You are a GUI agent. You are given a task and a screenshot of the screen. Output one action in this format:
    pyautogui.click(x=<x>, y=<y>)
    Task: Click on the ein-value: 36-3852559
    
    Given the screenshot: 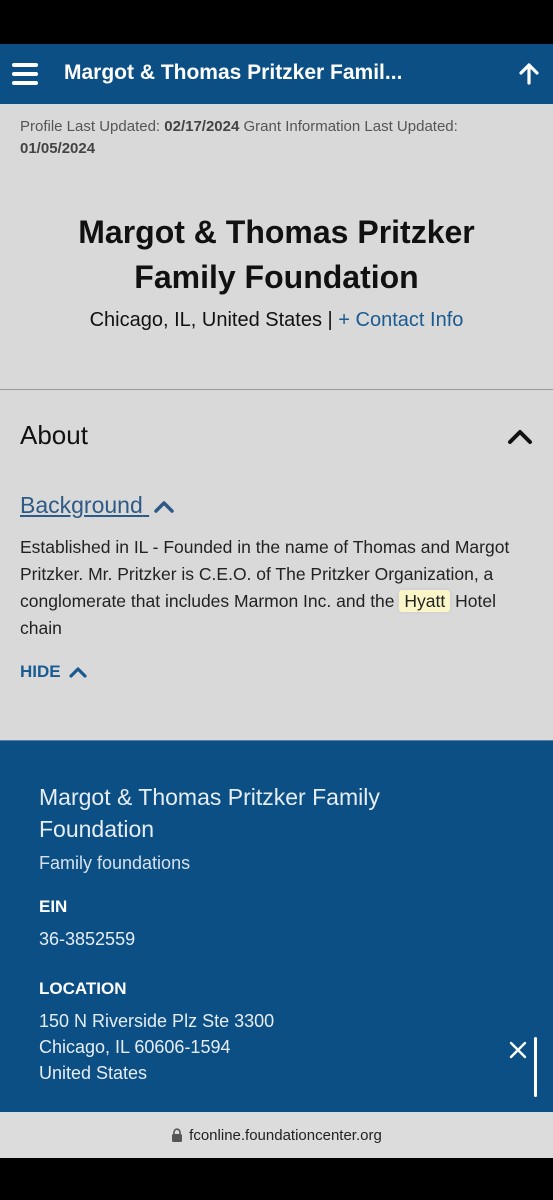 What is the action you would take?
    pyautogui.click(x=87, y=939)
    